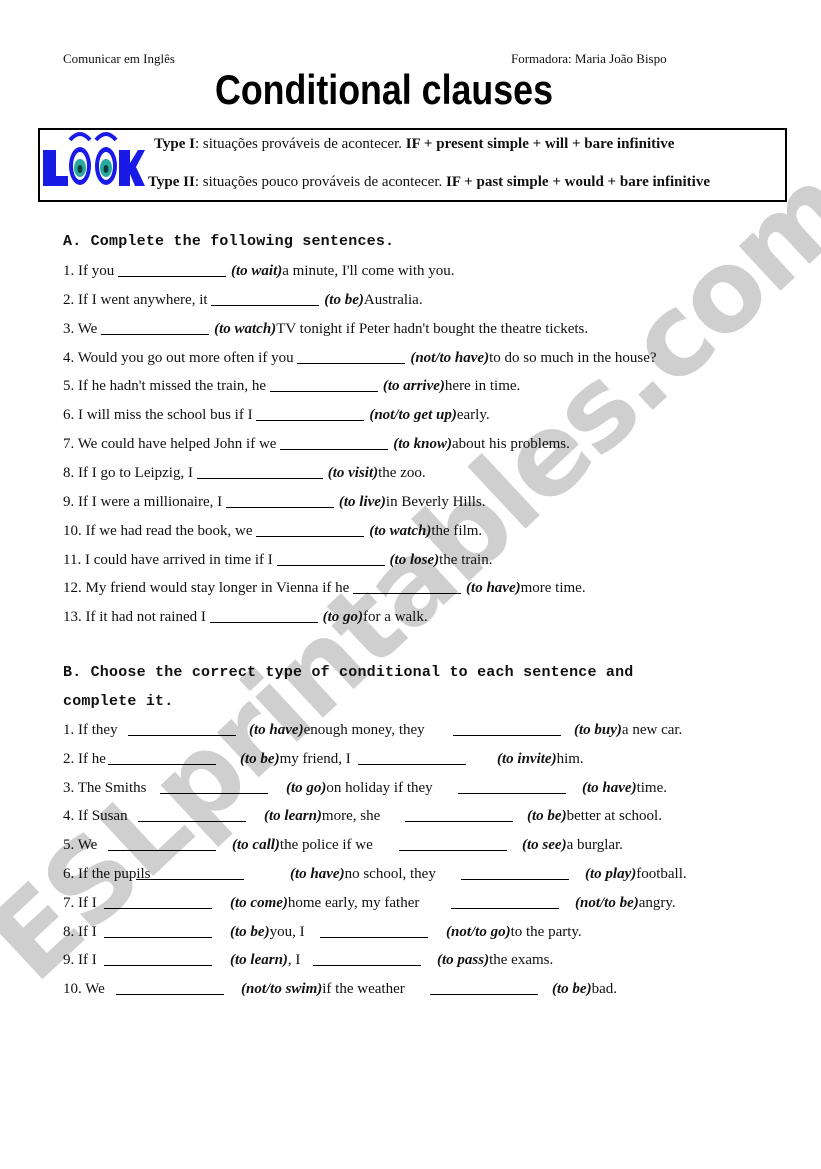 The height and width of the screenshot is (1169, 821). Describe the element at coordinates (400, 530) in the screenshot. I see `verb-hint: (to watch)` at that location.